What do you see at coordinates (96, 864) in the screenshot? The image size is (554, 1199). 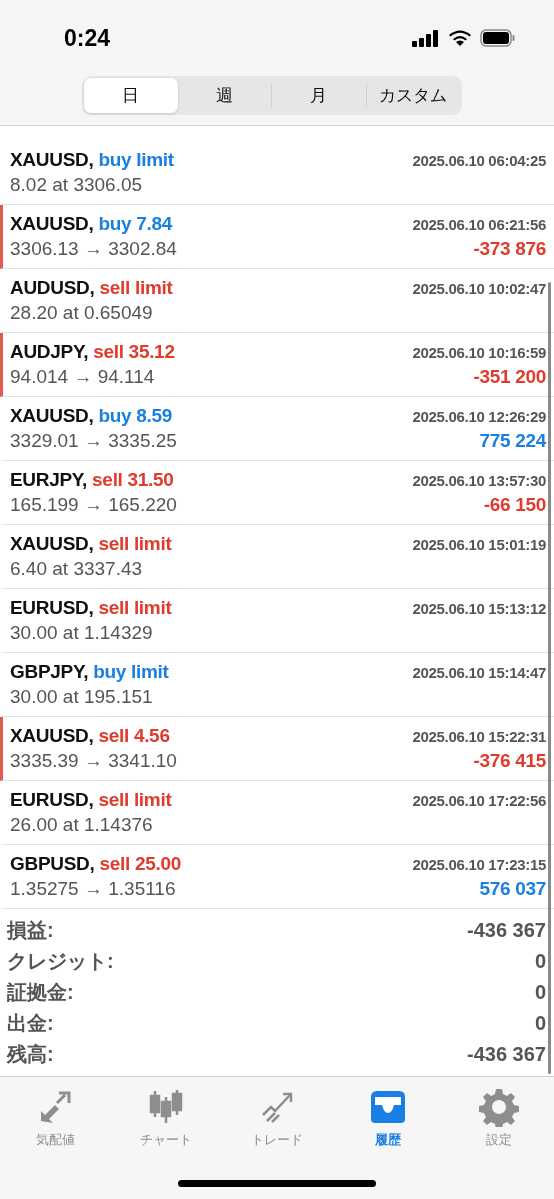 I see `trade-title: GBPUSD, sell 25.00` at bounding box center [96, 864].